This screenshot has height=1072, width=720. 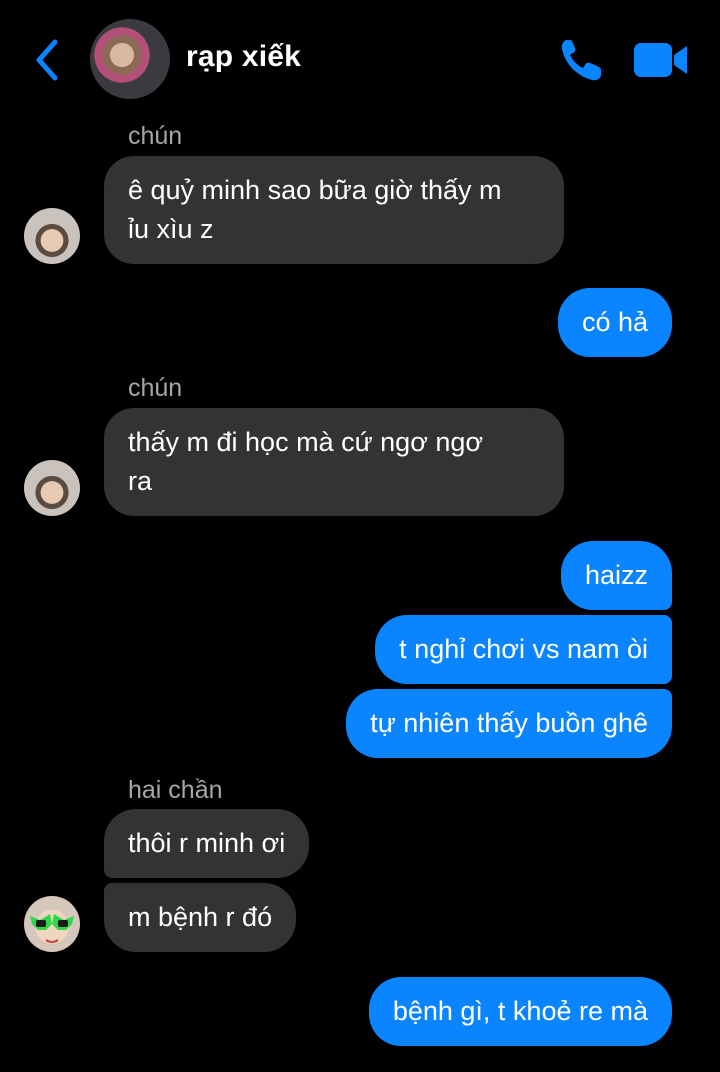 I want to click on outgoing-message-bubble: có hả, so click(x=614, y=322).